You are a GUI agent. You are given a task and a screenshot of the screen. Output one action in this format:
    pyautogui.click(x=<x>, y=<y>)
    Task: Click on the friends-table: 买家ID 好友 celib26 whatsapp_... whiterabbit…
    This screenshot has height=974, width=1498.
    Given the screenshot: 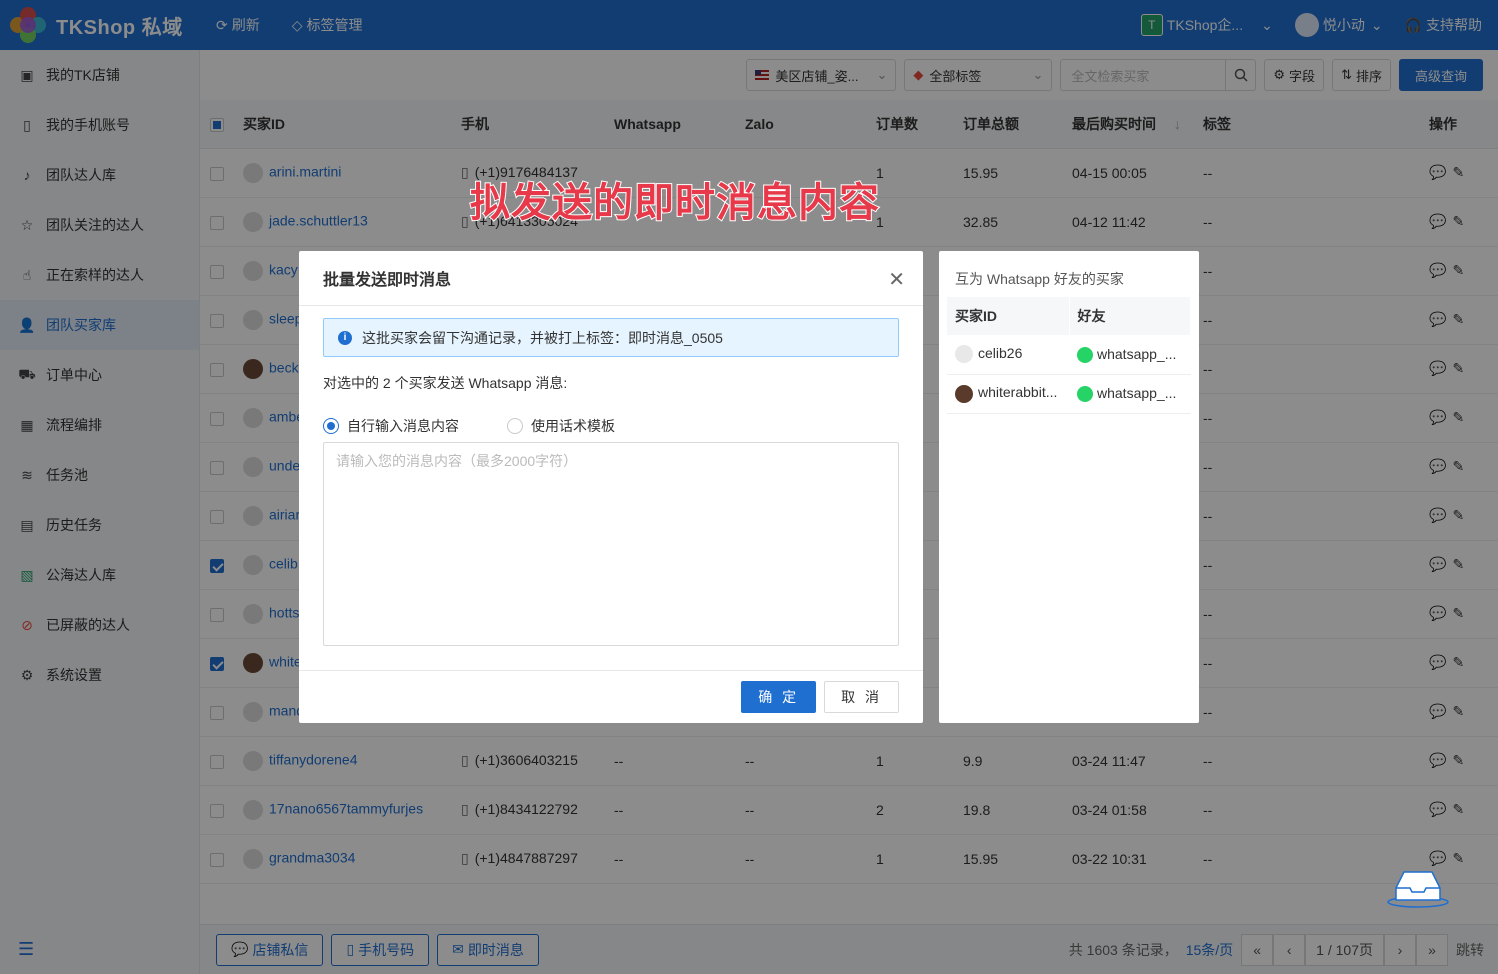 What is the action you would take?
    pyautogui.click(x=1069, y=355)
    